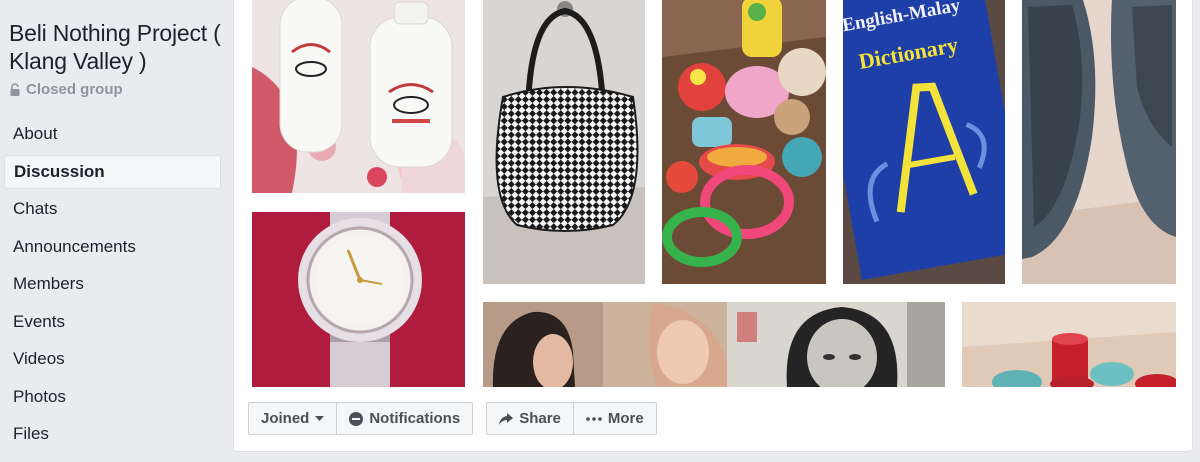  I want to click on cover-photo-portrait, so click(605, 344).